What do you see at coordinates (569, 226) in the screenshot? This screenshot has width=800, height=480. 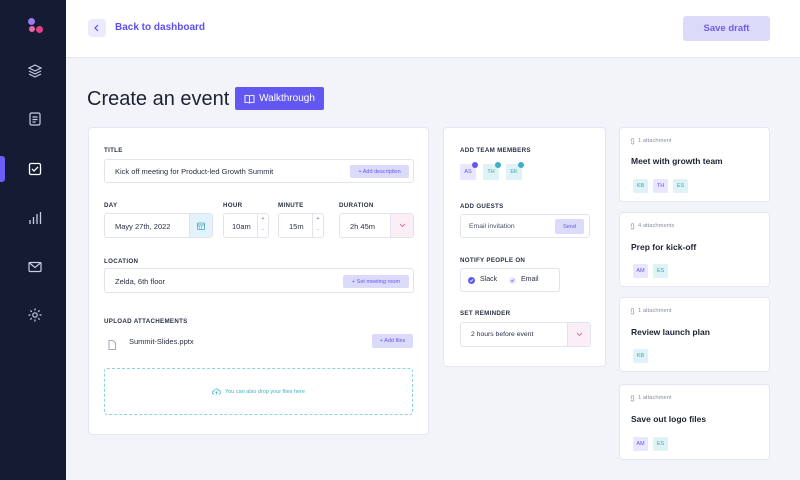 I see `send-invite-button: Send` at bounding box center [569, 226].